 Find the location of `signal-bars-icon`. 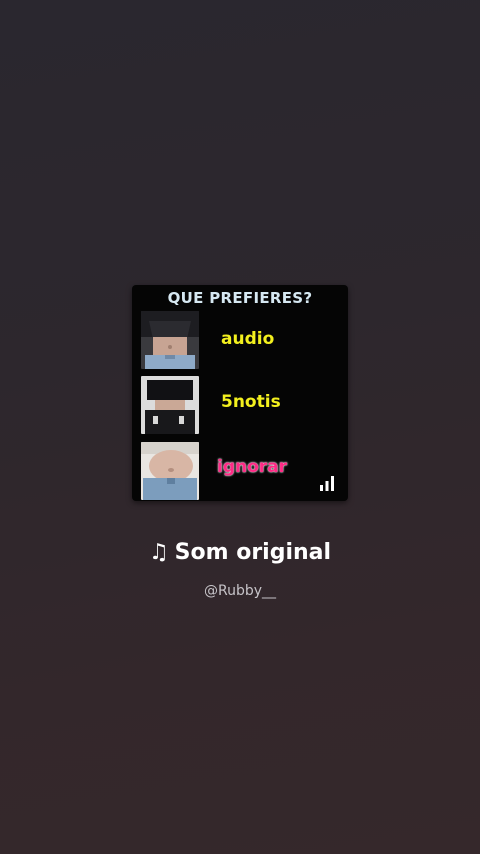

signal-bars-icon is located at coordinates (327, 483).